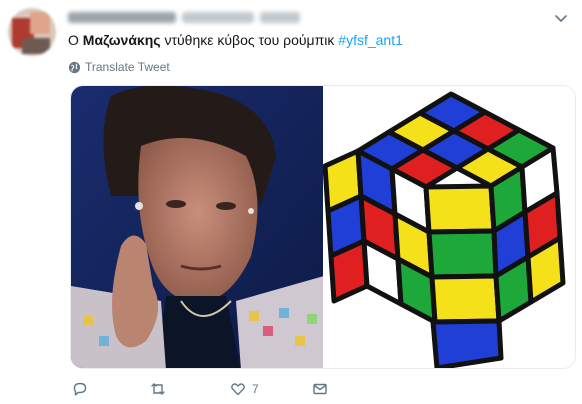 The width and height of the screenshot is (582, 404). I want to click on tweet-actions: 7, so click(208, 390).